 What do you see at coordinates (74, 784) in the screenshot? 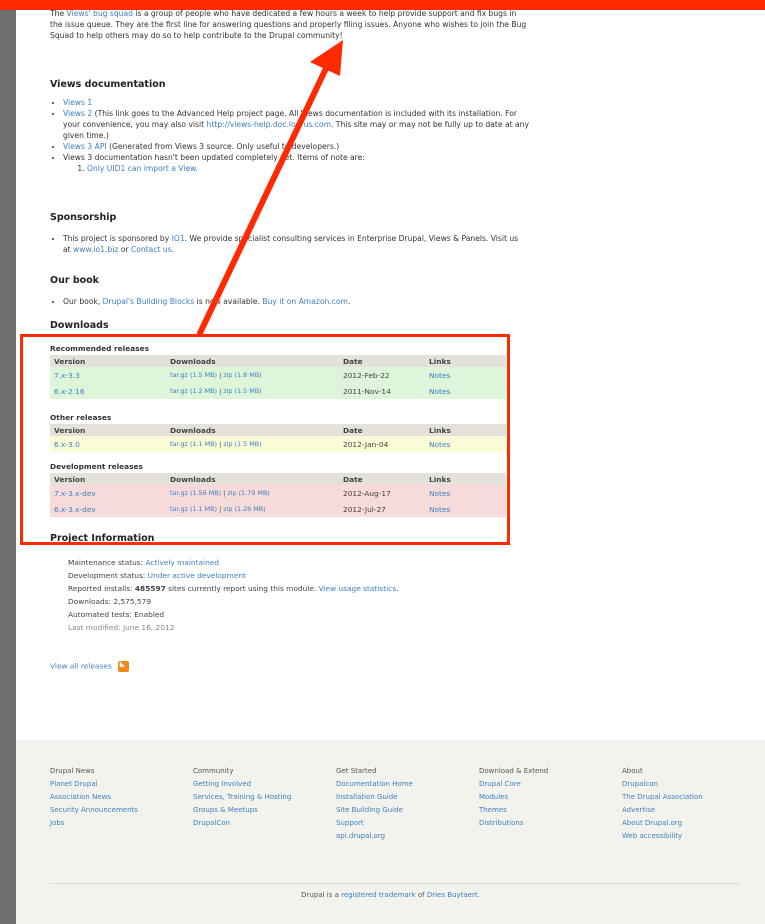
I see `footer-link: Planet Drupal` at bounding box center [74, 784].